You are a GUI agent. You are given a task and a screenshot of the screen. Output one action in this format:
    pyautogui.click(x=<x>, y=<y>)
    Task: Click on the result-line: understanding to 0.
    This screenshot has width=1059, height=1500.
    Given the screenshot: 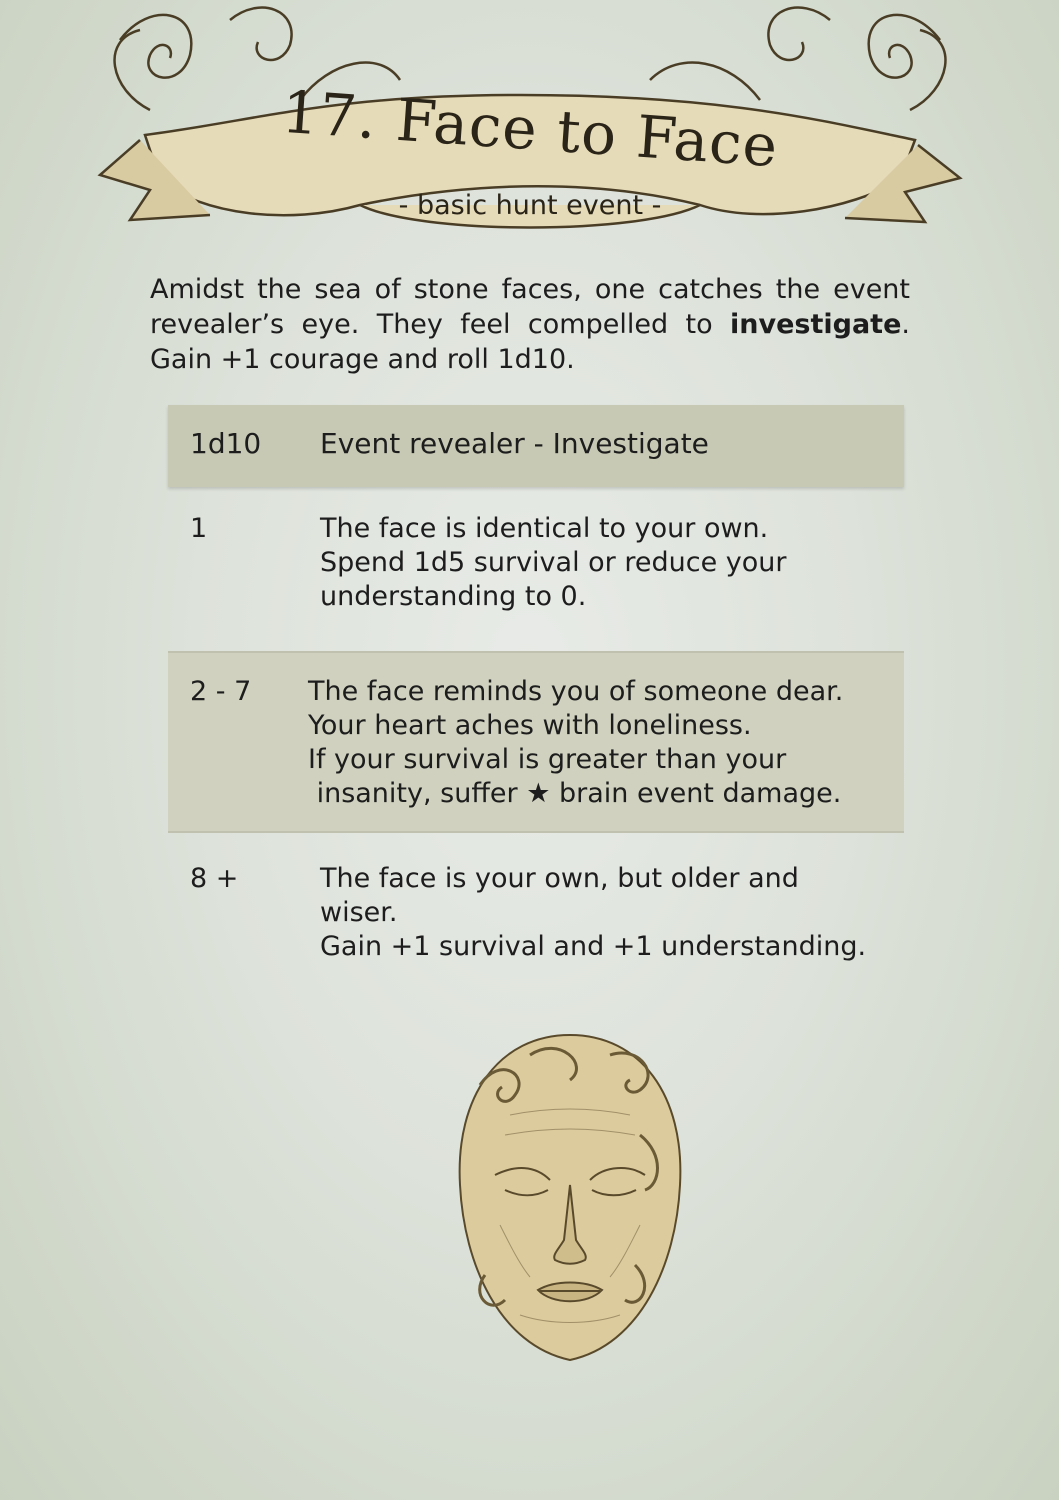 What is the action you would take?
    pyautogui.click(x=453, y=596)
    